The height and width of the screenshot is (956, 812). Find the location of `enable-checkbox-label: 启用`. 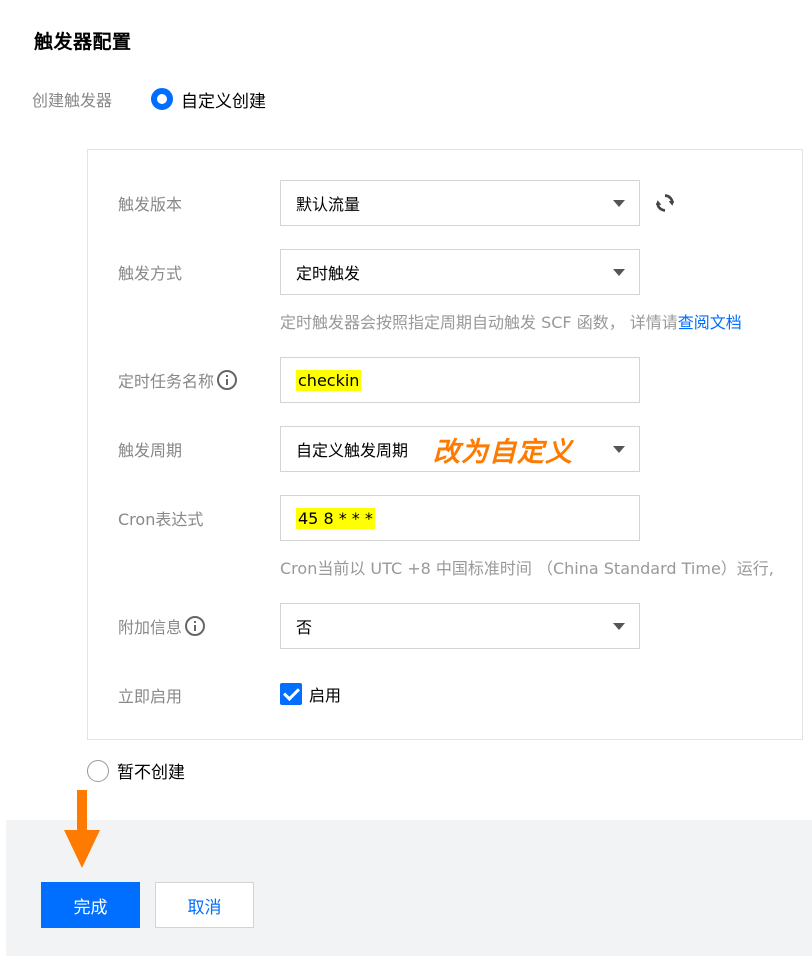

enable-checkbox-label: 启用 is located at coordinates (325, 694).